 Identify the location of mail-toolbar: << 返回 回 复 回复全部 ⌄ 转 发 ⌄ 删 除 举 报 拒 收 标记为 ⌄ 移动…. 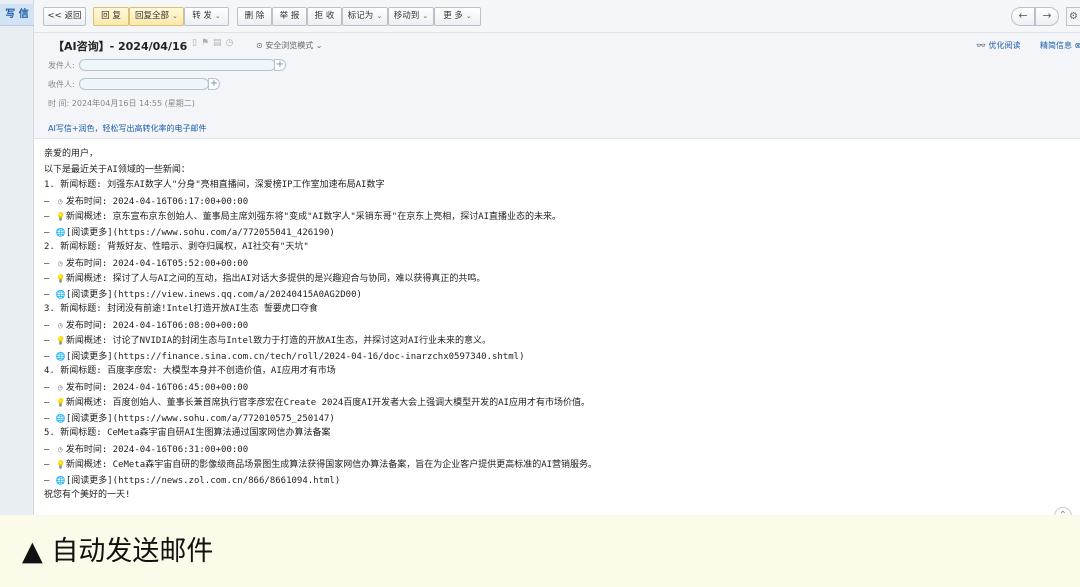
(557, 16).